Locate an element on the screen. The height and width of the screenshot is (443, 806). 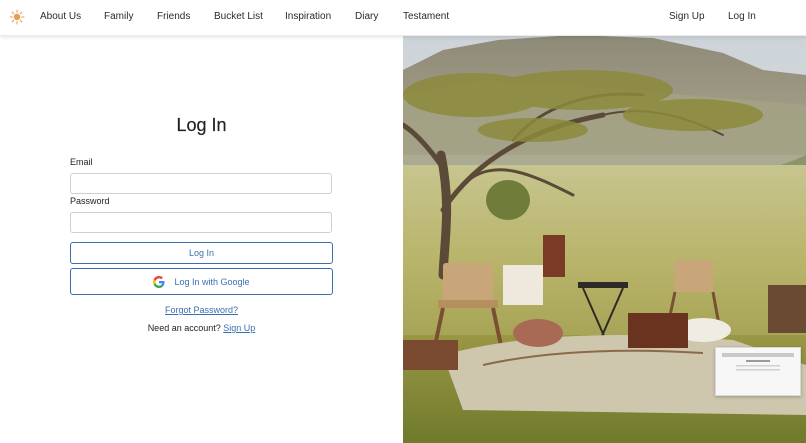
screenshot-thumbnail is located at coordinates (758, 371).